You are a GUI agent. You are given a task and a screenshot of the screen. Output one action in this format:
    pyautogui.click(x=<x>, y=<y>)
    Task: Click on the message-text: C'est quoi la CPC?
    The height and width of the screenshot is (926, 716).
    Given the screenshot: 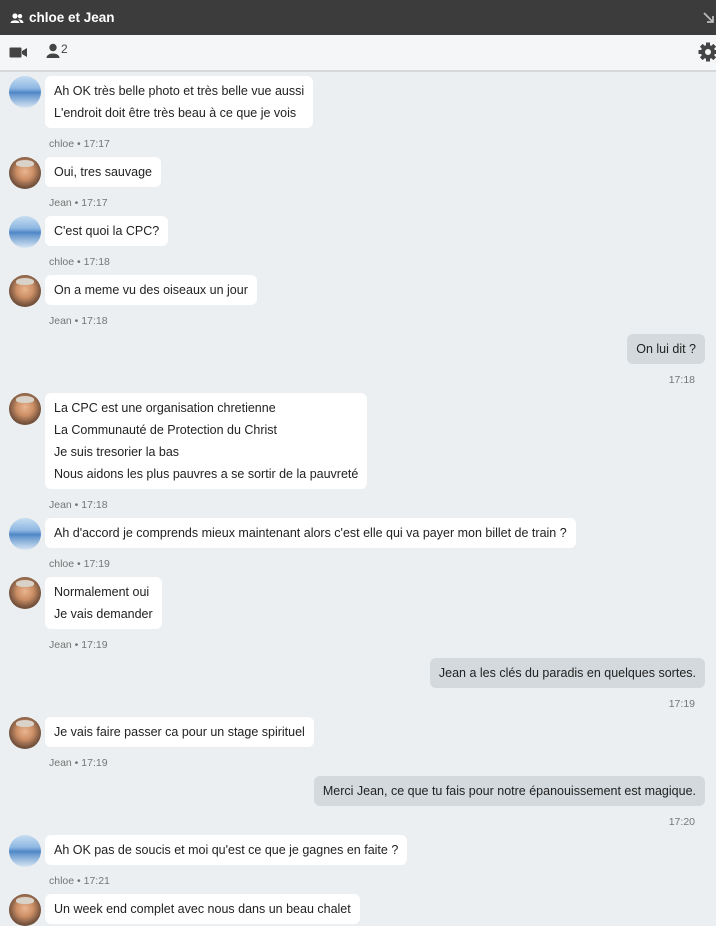 What is the action you would take?
    pyautogui.click(x=107, y=231)
    